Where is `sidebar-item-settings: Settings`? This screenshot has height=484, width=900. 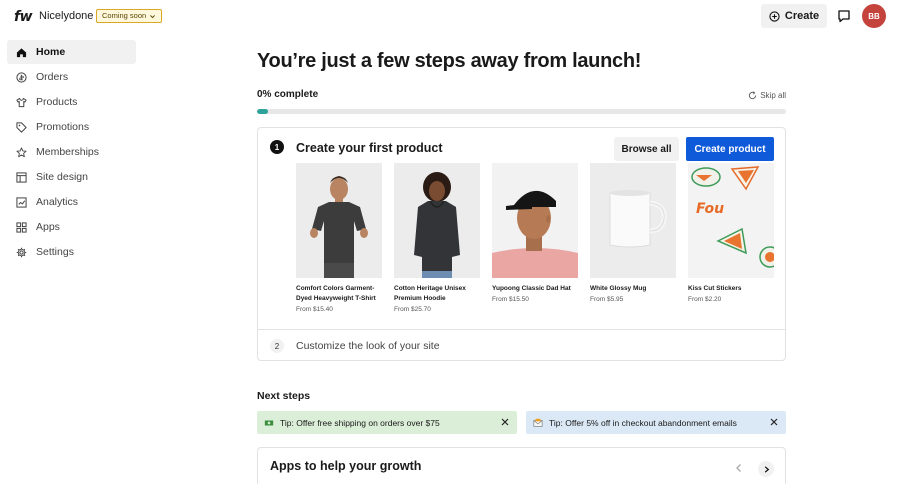
sidebar-item-settings: Settings is located at coordinates (71, 252).